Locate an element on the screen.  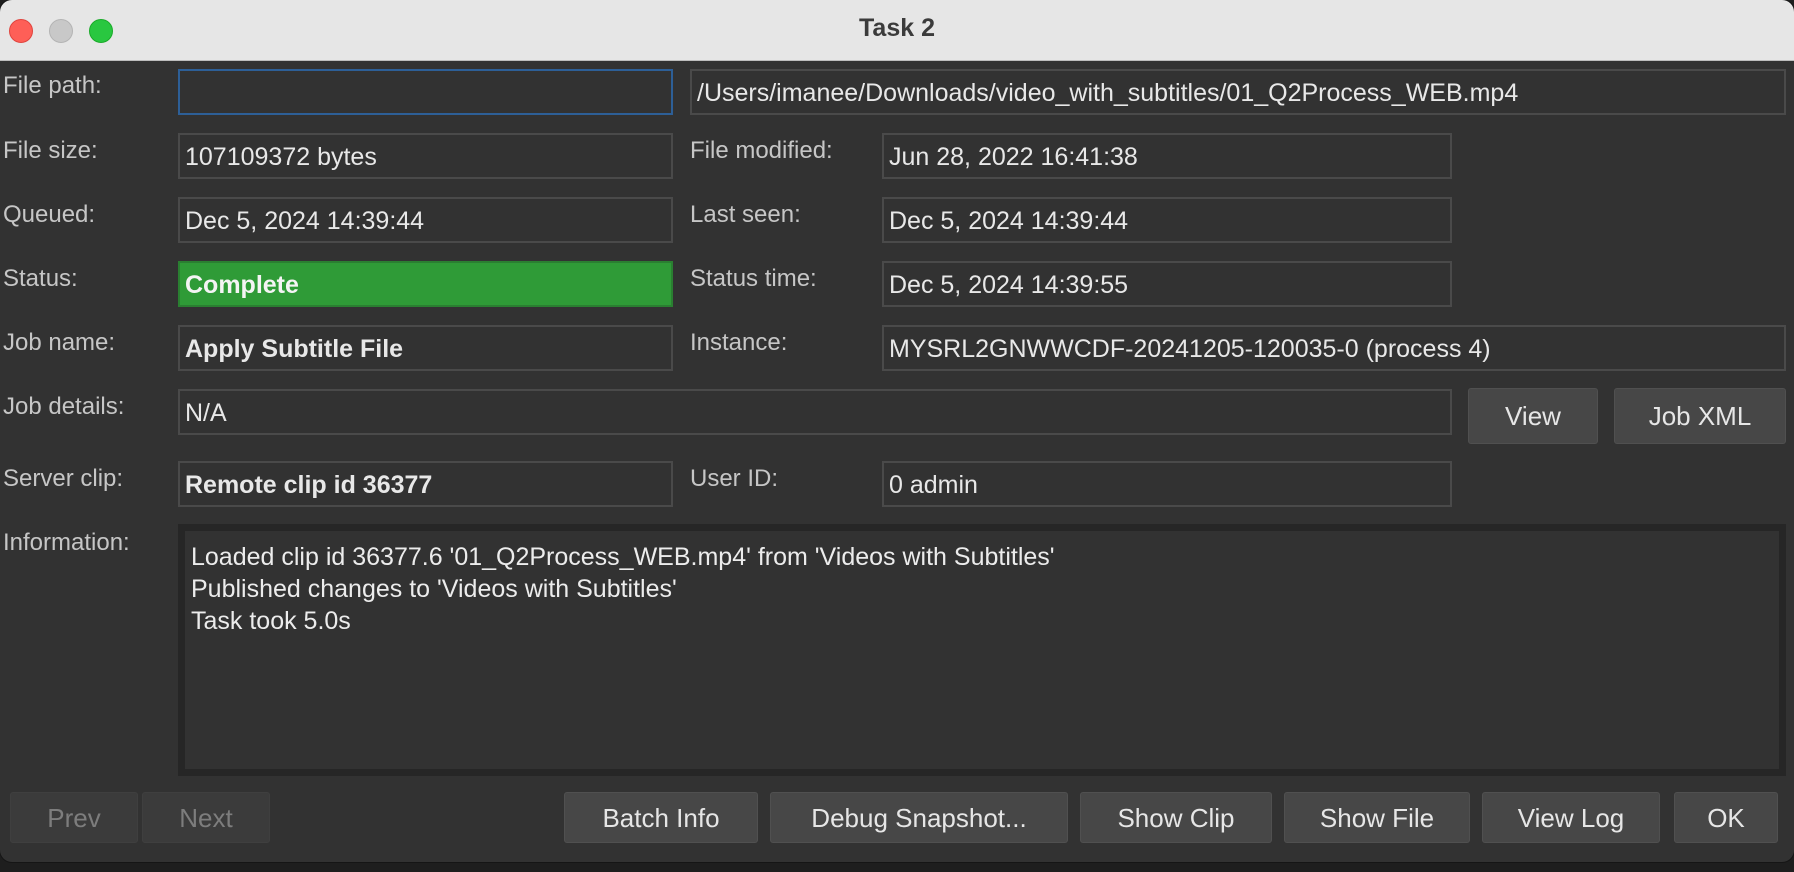
user-id-label: User ID: is located at coordinates (734, 478).